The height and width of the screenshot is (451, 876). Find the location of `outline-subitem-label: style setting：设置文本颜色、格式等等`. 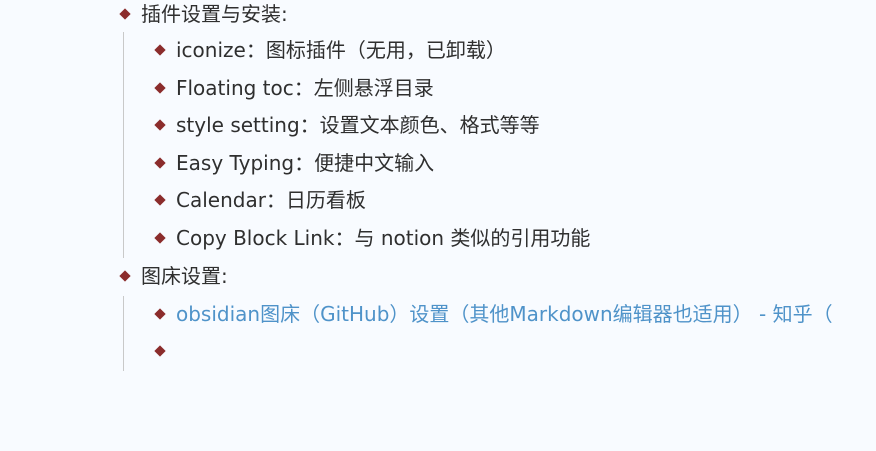

outline-subitem-label: style setting：设置文本颜色、格式等等 is located at coordinates (358, 125).